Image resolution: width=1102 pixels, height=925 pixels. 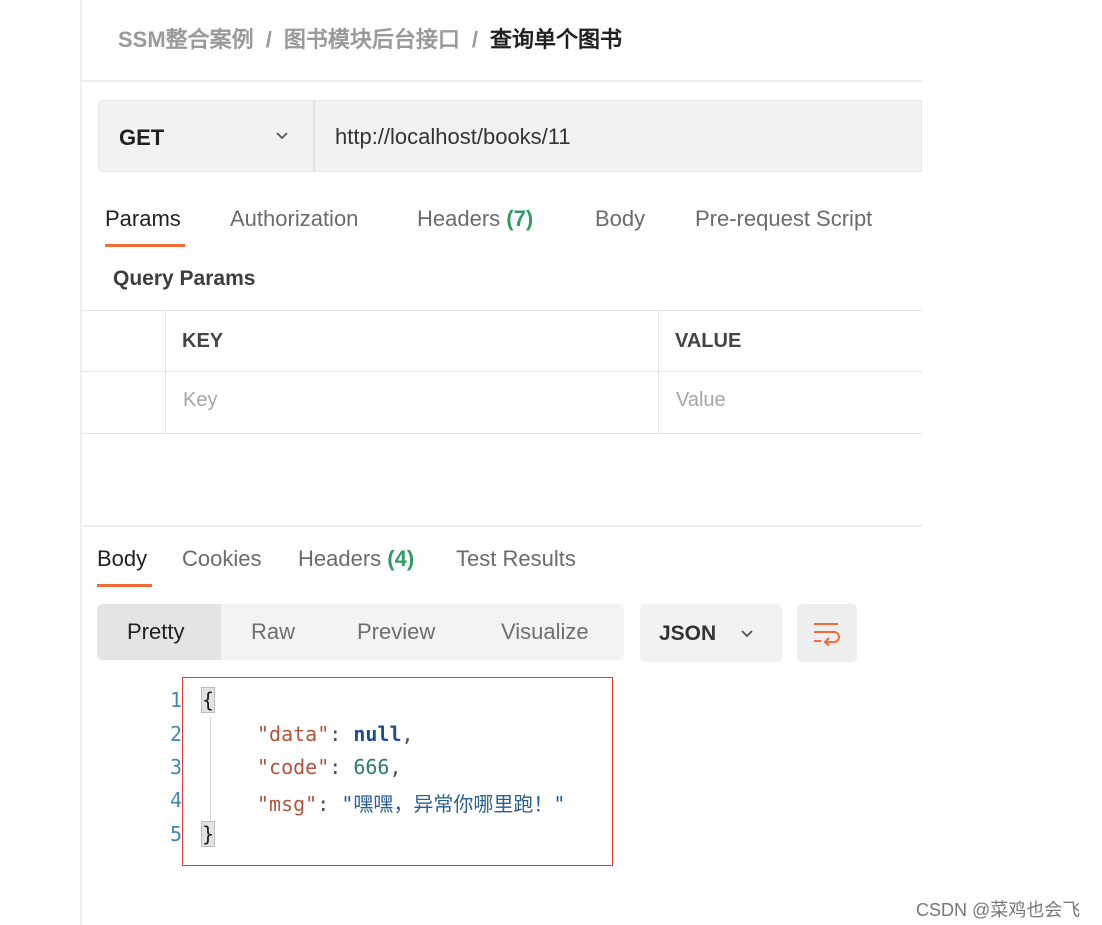 What do you see at coordinates (175, 700) in the screenshot?
I see `line-number: 1` at bounding box center [175, 700].